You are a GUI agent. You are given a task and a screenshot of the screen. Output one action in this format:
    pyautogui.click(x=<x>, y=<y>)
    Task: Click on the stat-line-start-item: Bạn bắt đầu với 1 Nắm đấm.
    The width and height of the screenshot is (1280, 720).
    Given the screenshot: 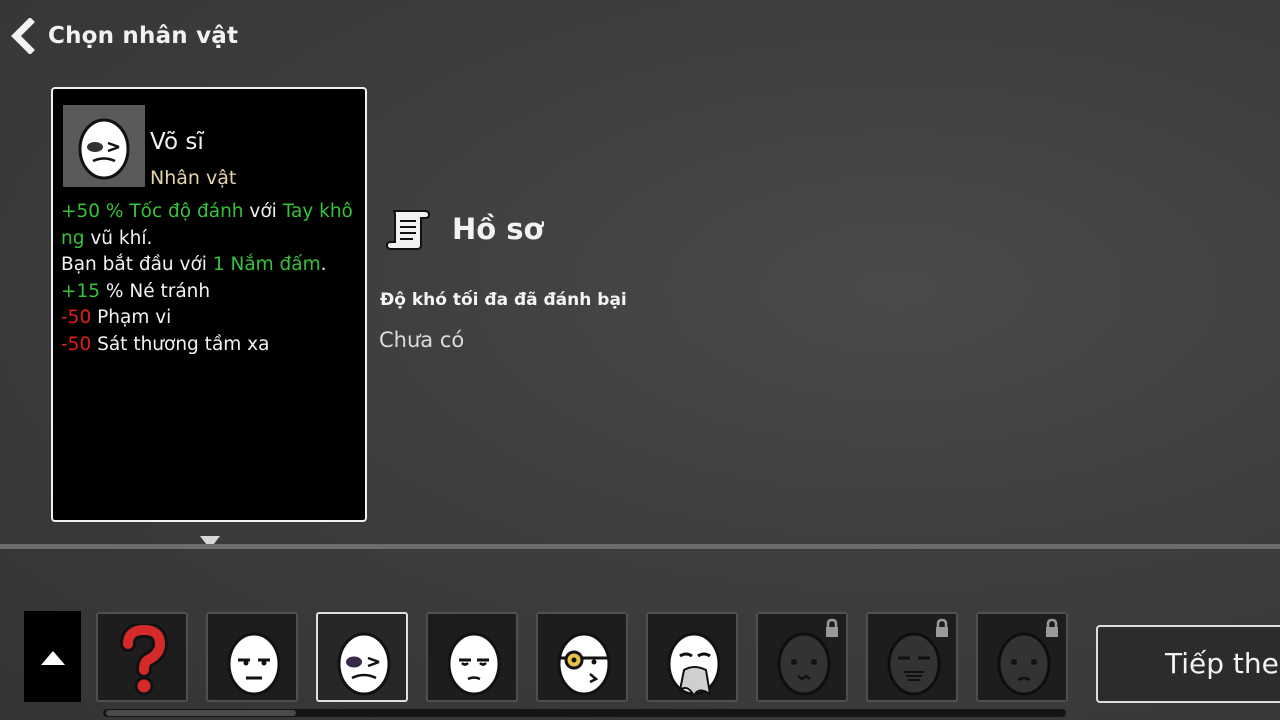 What is the action you would take?
    pyautogui.click(x=194, y=264)
    